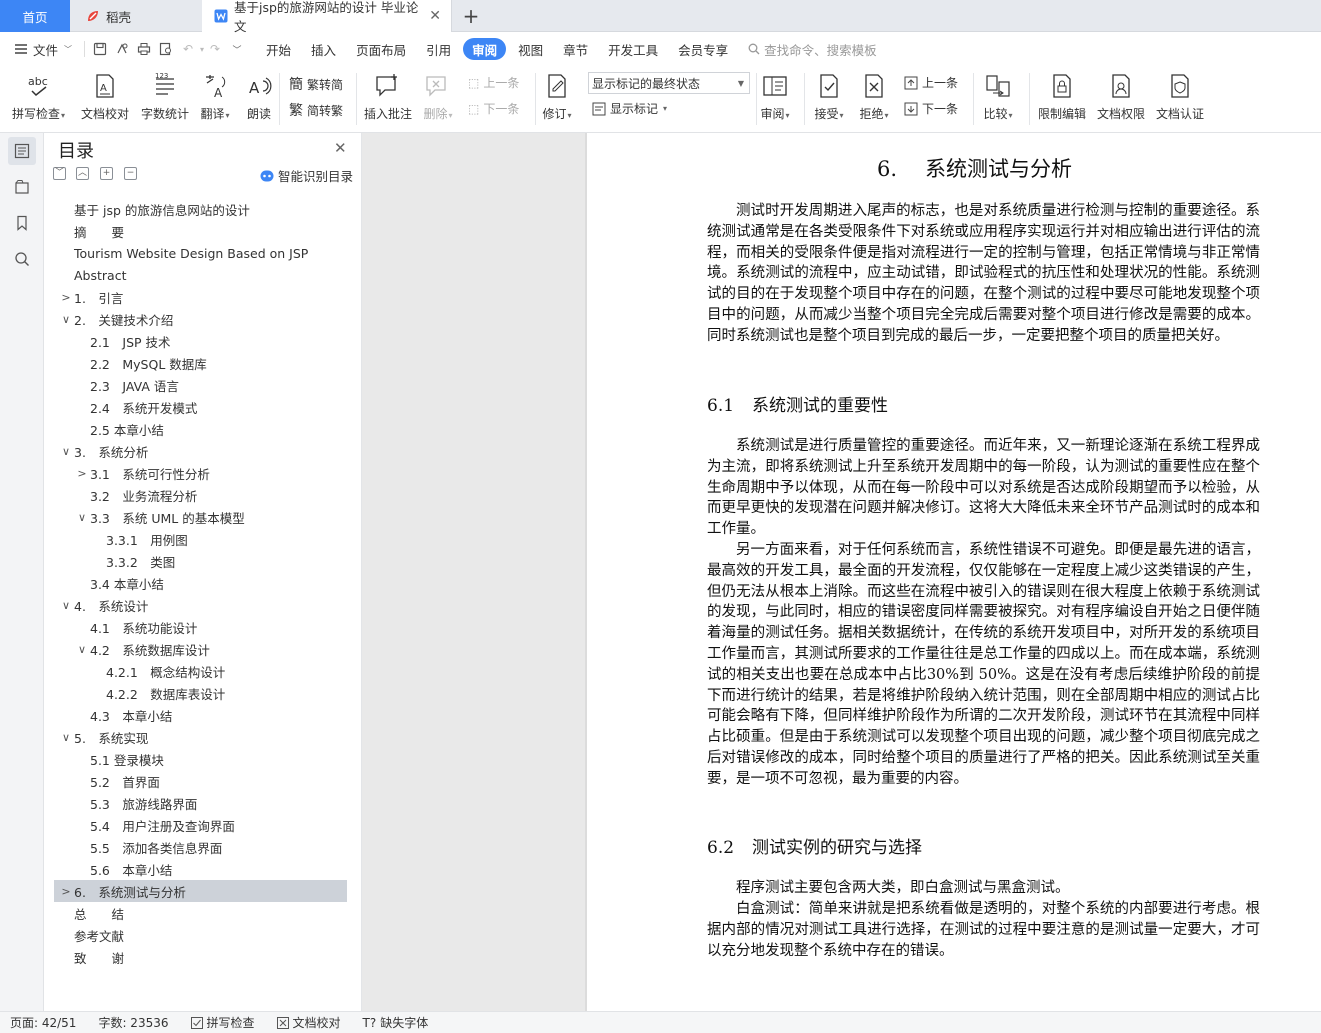  I want to click on chapter-nav-icon, so click(22, 187).